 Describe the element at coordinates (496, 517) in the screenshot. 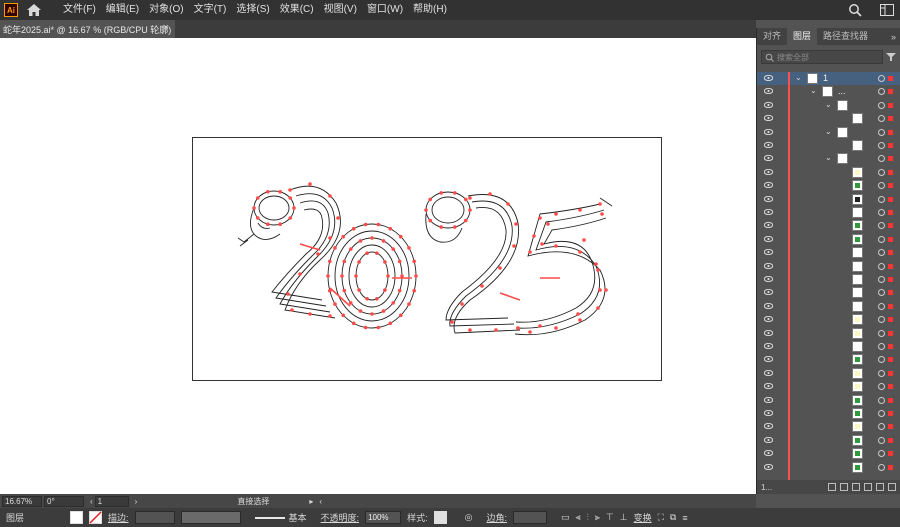

I see `corner-label: 边角:` at that location.